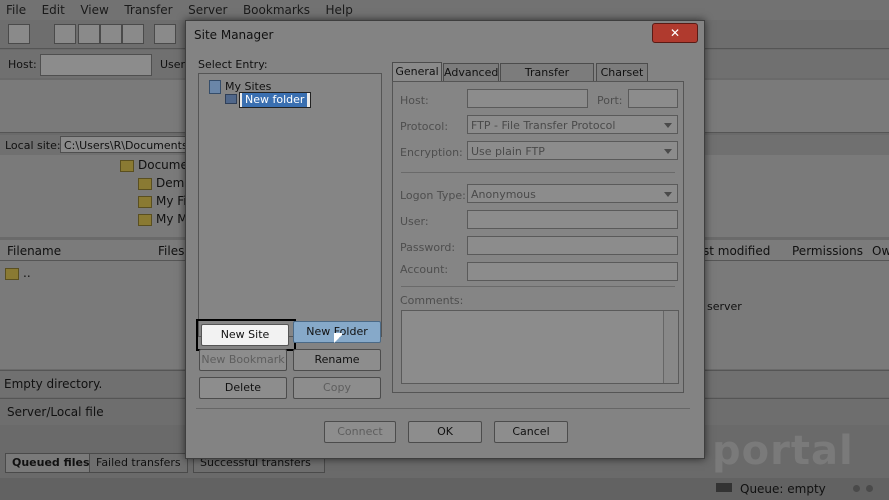  What do you see at coordinates (165, 183) in the screenshot?
I see `tree-item-demo: Demo` at bounding box center [165, 183].